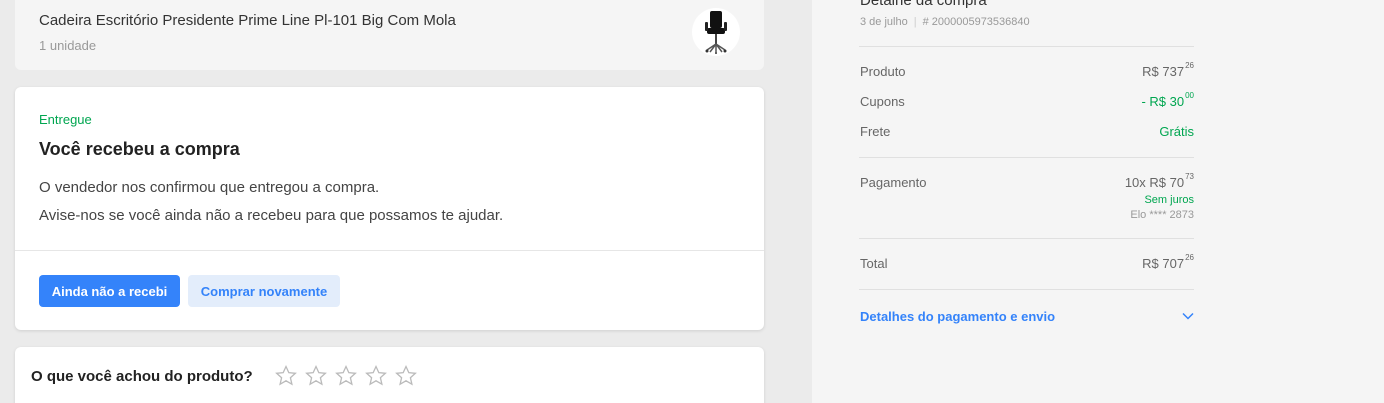  Describe the element at coordinates (976, 22) in the screenshot. I see `order-id: # 2000005973536840` at that location.